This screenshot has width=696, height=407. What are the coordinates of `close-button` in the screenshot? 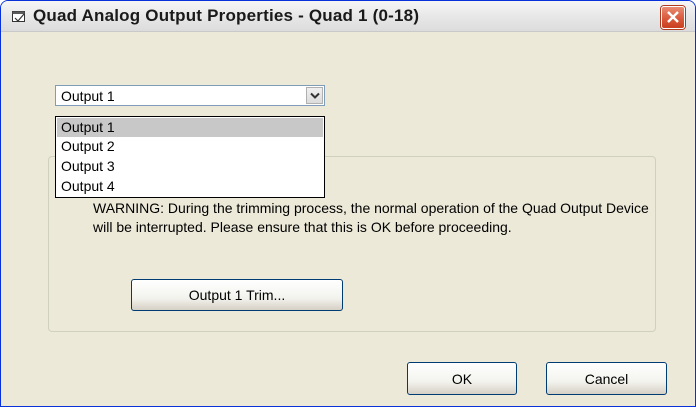 It's located at (673, 17).